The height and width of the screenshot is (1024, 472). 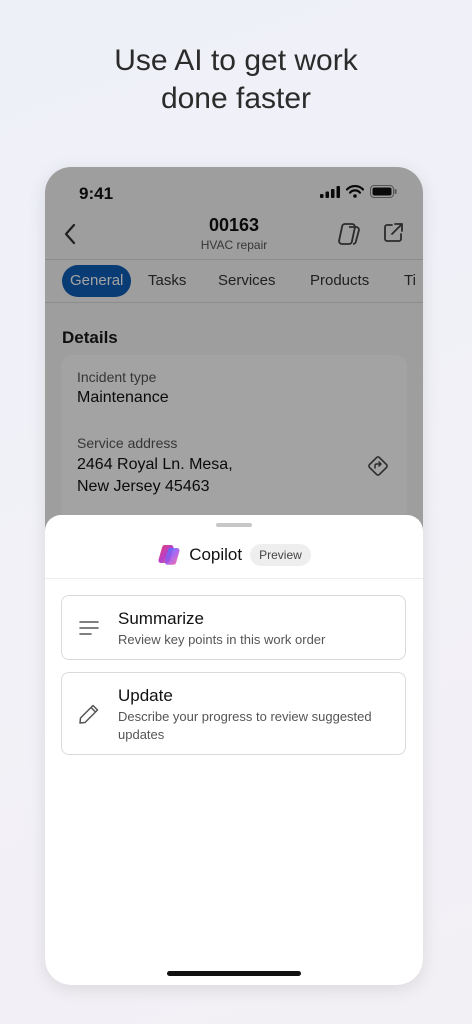 I want to click on summarize-title: Summarize, so click(x=161, y=618).